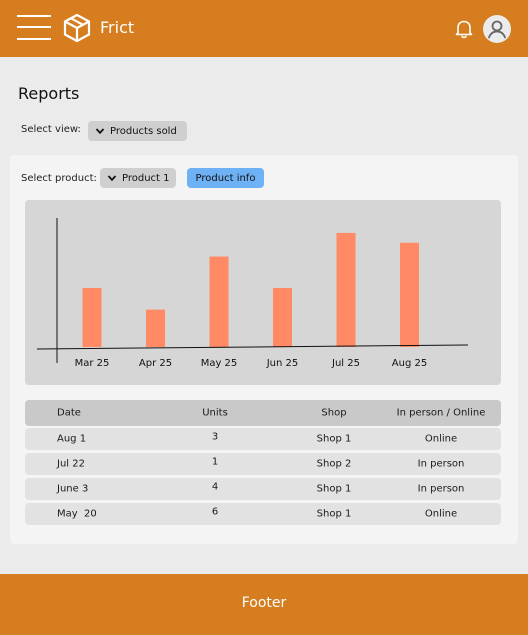  Describe the element at coordinates (59, 178) in the screenshot. I see `product-label: Select product:` at that location.